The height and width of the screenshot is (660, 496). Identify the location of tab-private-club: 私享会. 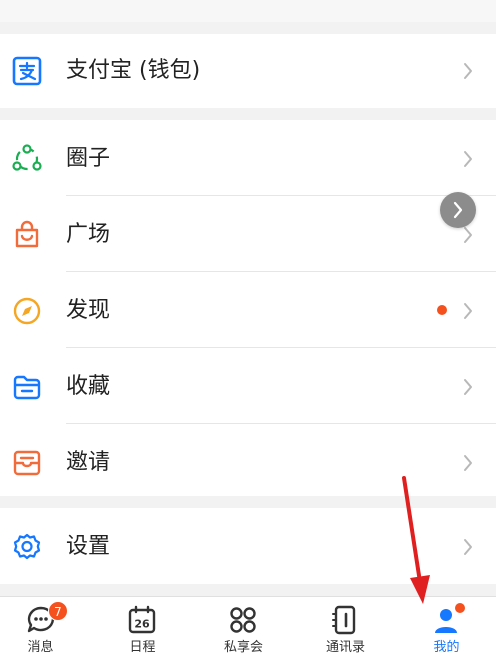
(243, 628).